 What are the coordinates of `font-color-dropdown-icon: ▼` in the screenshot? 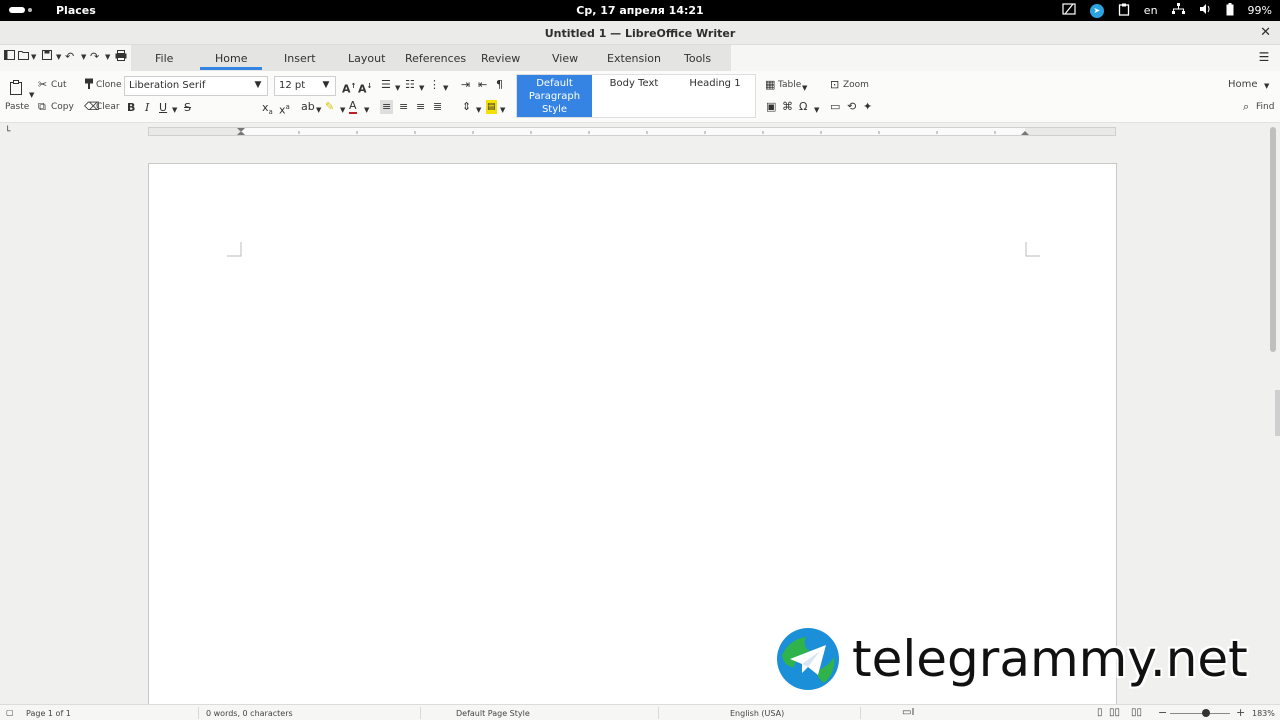 It's located at (366, 110).